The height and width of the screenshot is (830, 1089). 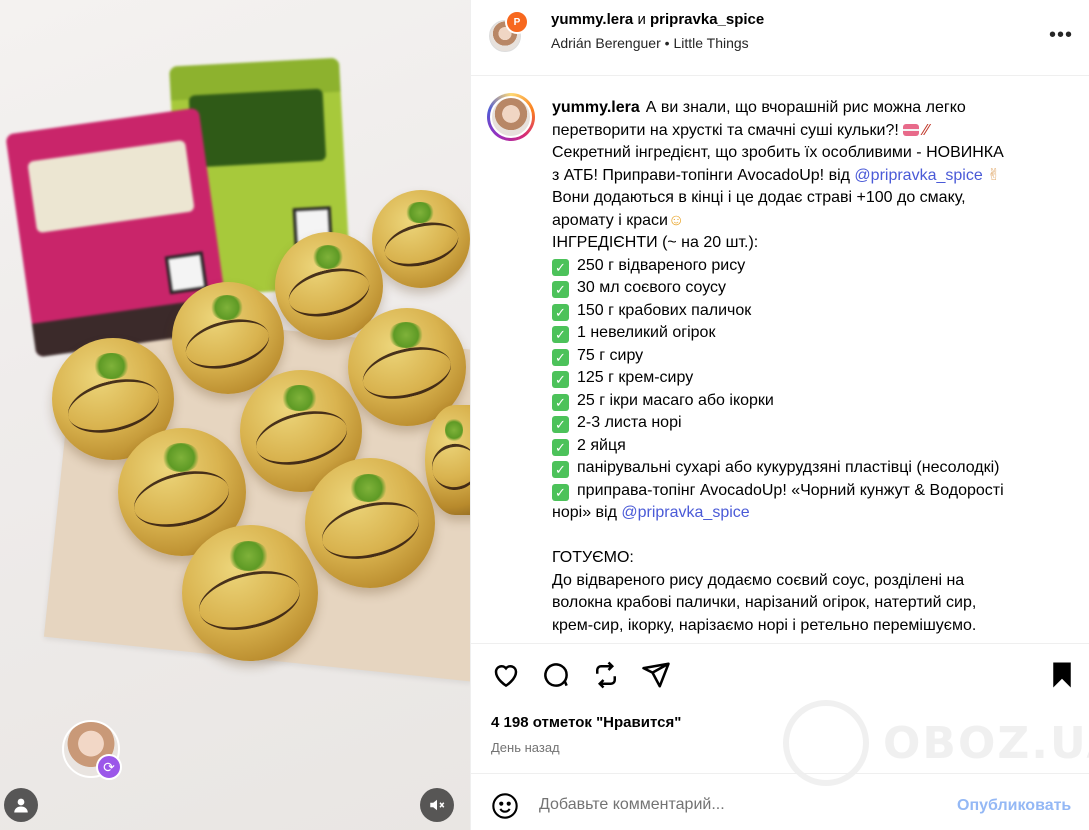 I want to click on mute-button, so click(x=437, y=805).